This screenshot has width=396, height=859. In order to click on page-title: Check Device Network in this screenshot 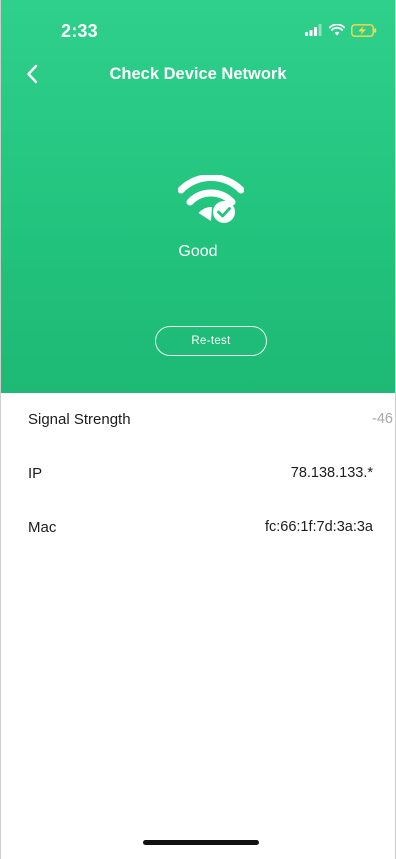, I will do `click(198, 74)`.